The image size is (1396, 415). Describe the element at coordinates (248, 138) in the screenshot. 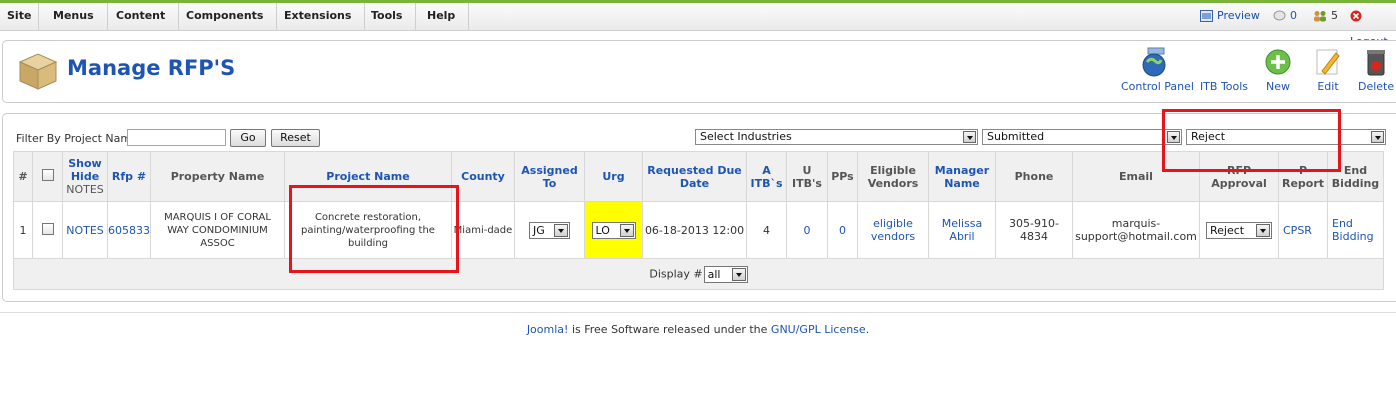

I see `go-button: Go` at that location.